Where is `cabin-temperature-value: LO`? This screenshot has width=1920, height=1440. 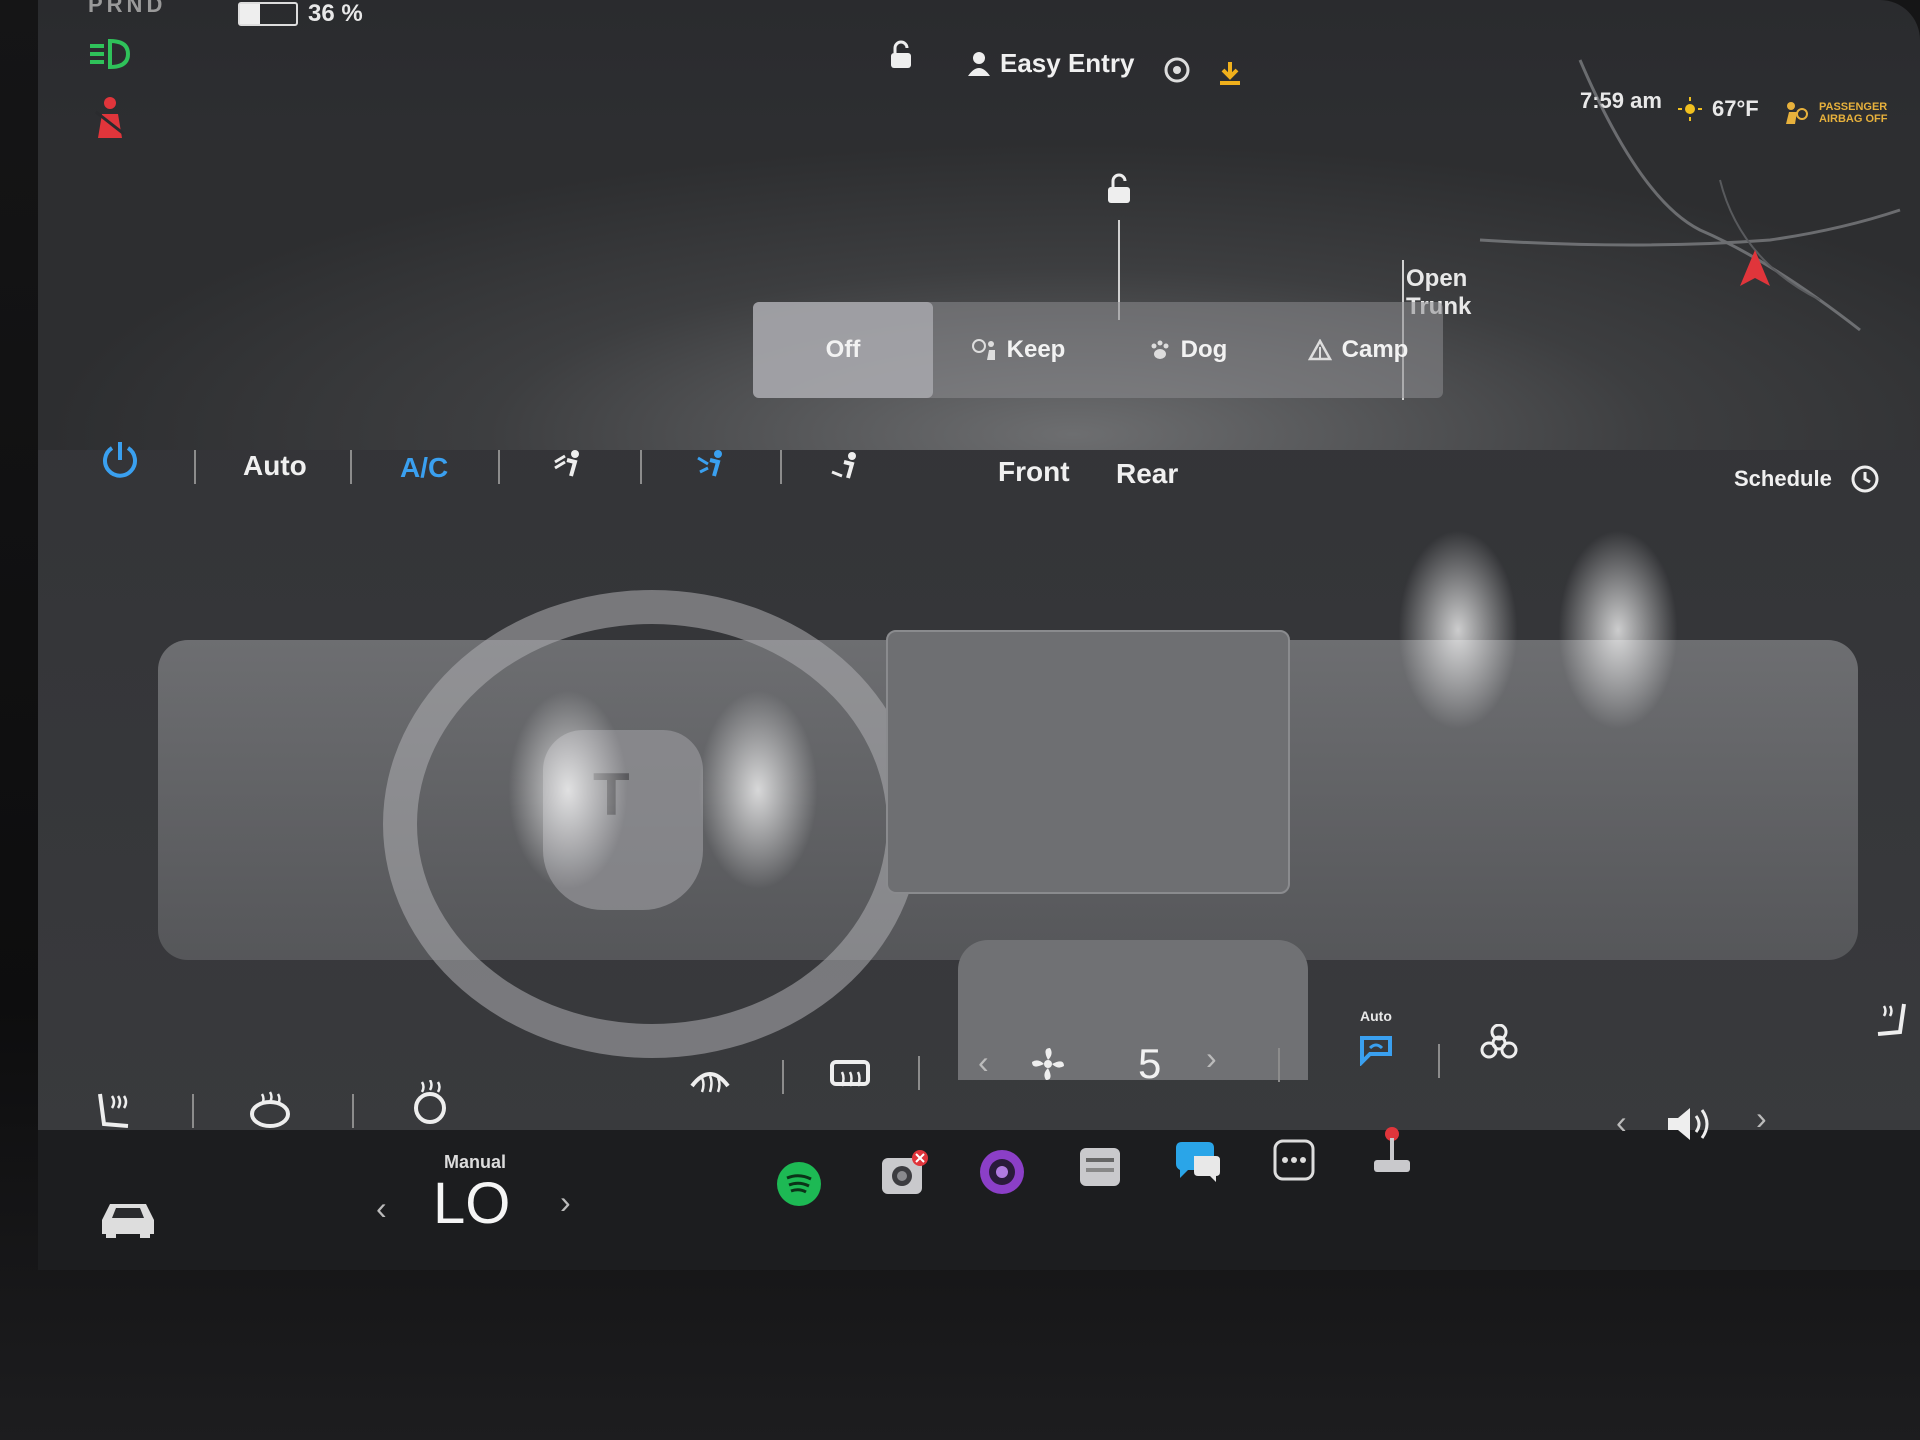
cabin-temperature-value: LO is located at coordinates (471, 1203).